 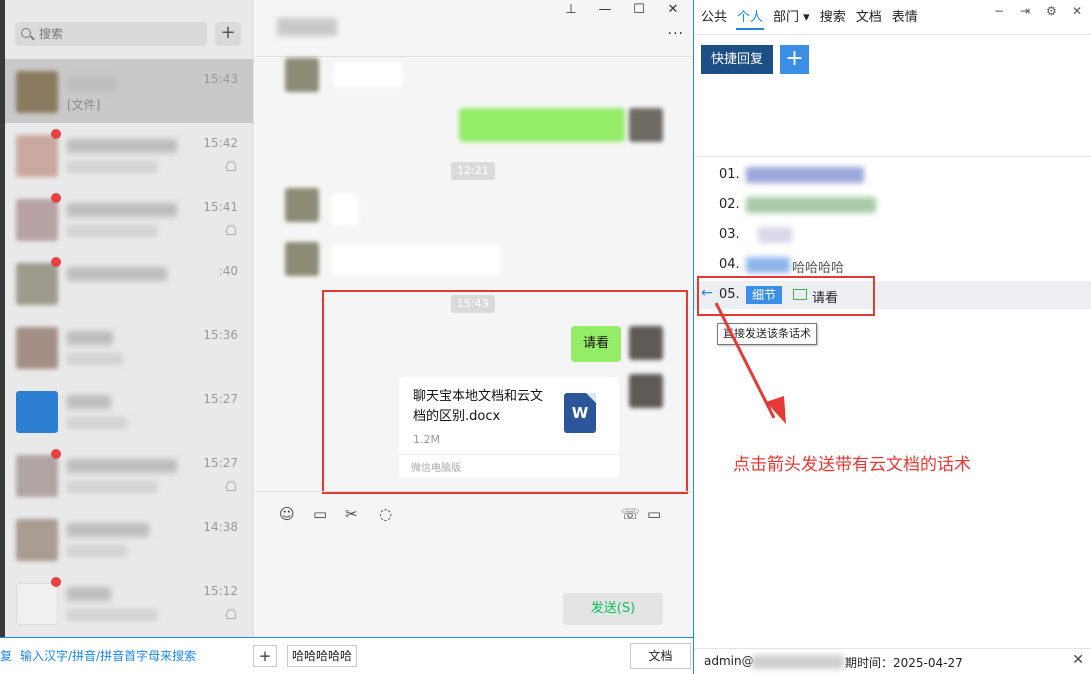 What do you see at coordinates (892, 175) in the screenshot?
I see `reply-item: 01.` at bounding box center [892, 175].